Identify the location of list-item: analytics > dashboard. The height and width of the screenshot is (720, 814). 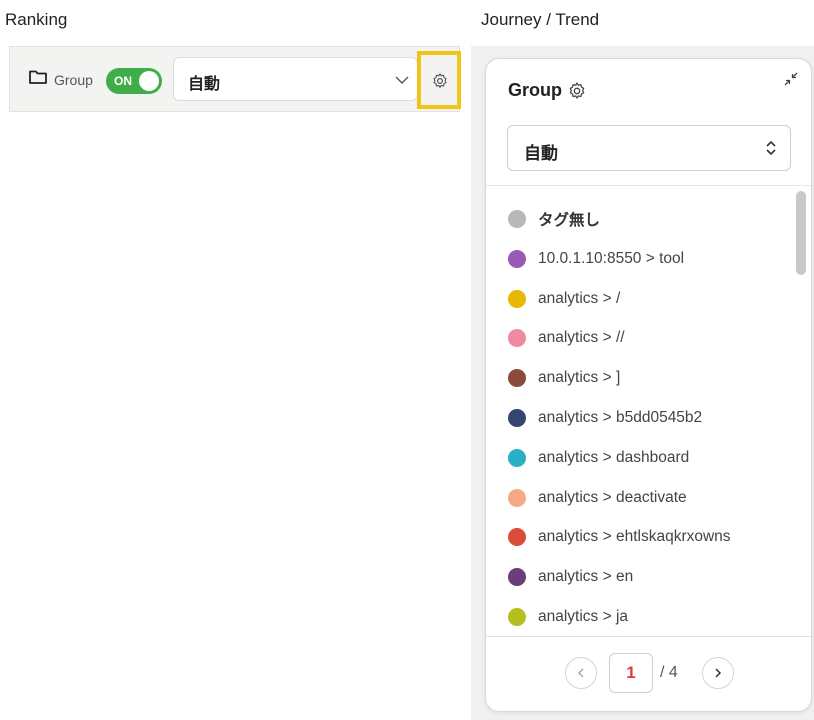
(598, 458).